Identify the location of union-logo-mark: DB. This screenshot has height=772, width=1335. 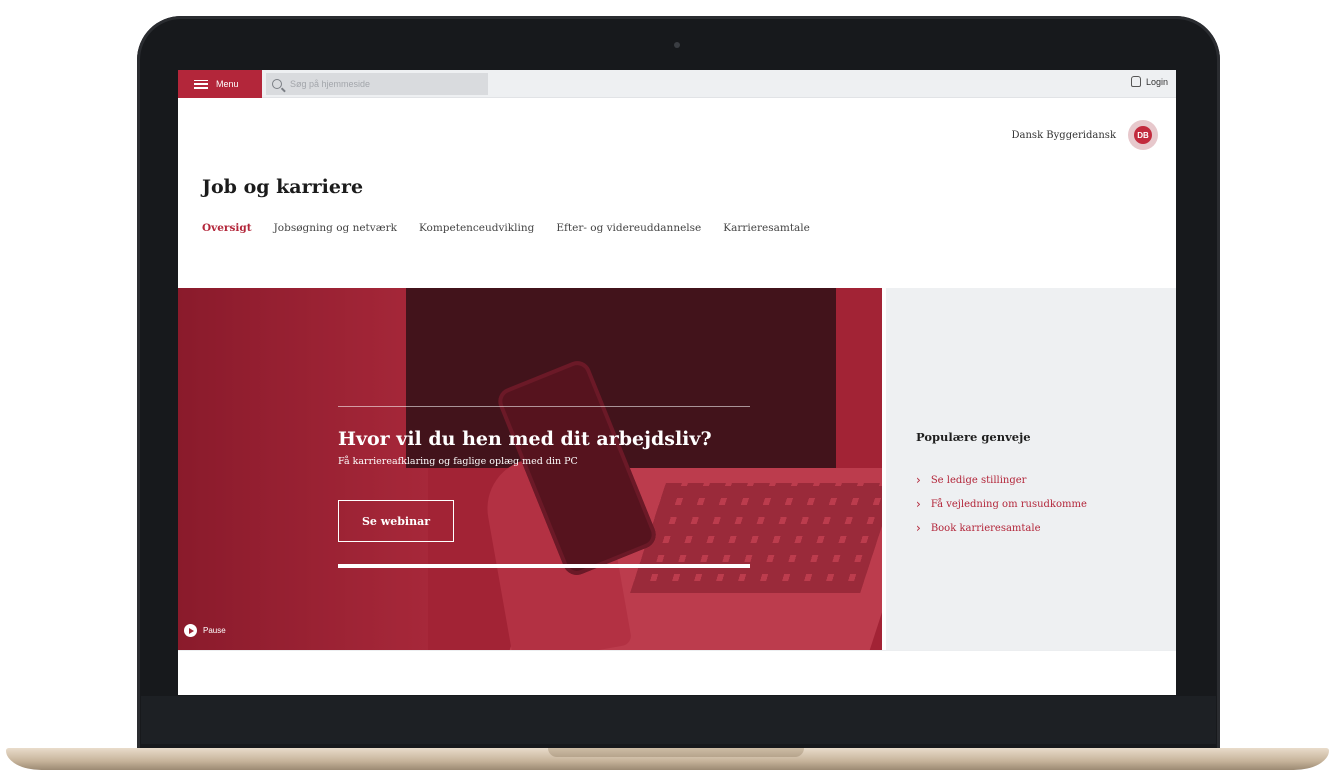
(1143, 135).